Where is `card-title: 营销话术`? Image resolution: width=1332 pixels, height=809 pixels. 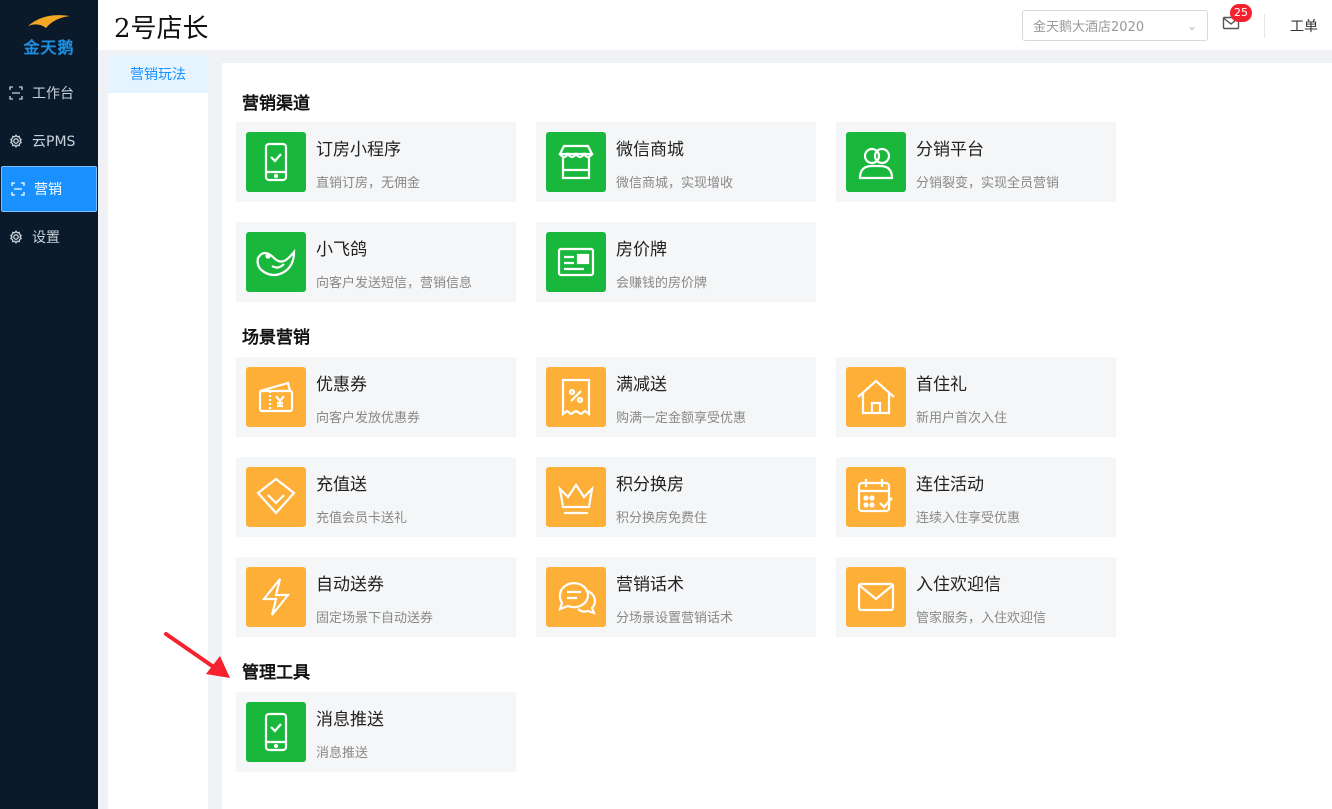 card-title: 营销话术 is located at coordinates (650, 585).